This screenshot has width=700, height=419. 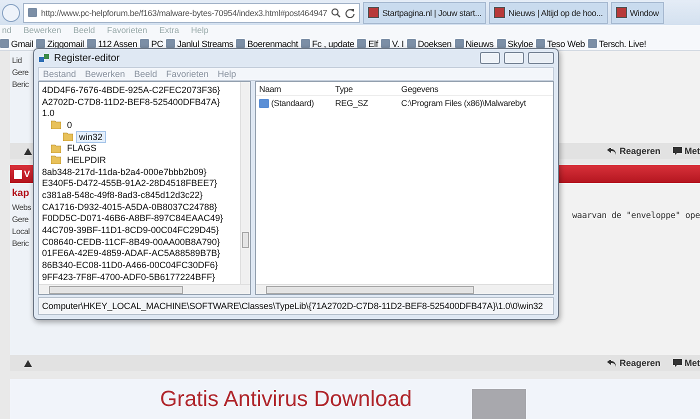 What do you see at coordinates (463, 103) in the screenshot?
I see `value-data: C:\Program Files (x86)\Malwarebyt` at bounding box center [463, 103].